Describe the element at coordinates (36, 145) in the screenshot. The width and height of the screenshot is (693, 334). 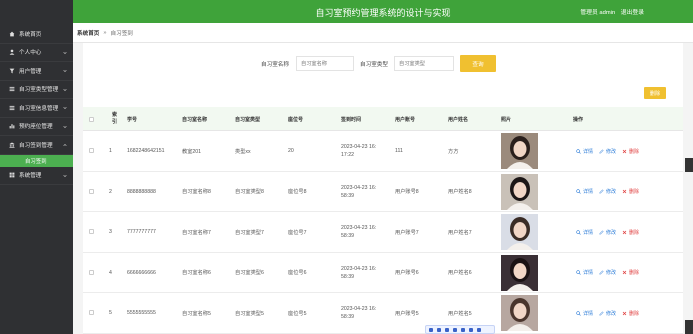
I see `sidebar-item: 自习签到管理` at that location.